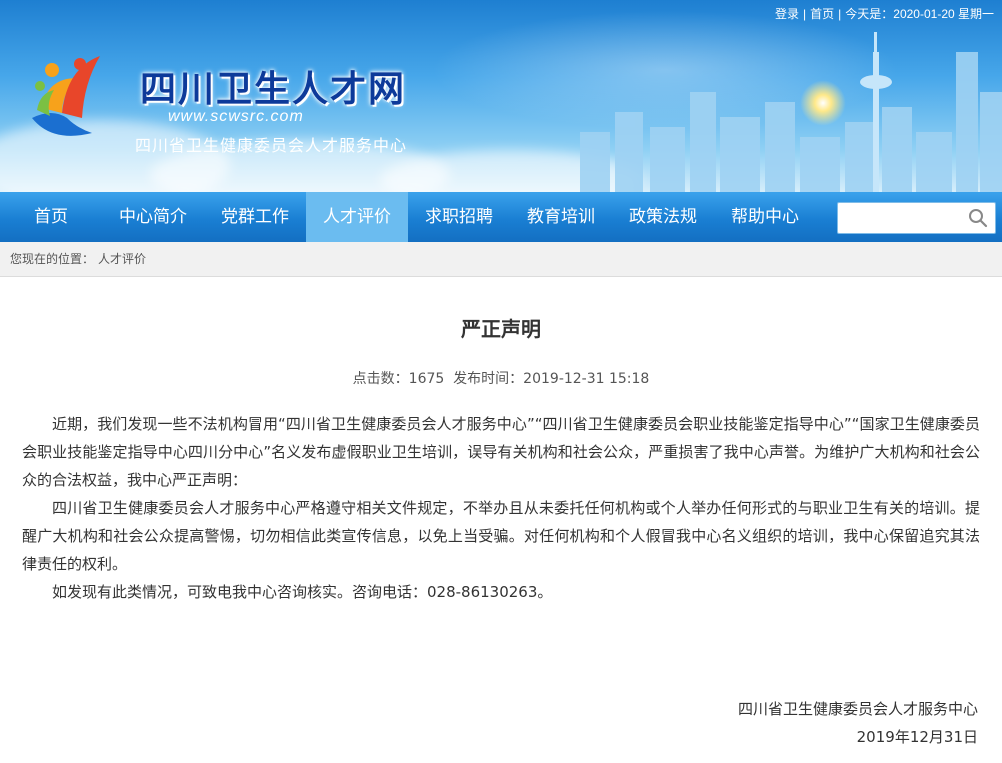 The width and height of the screenshot is (1002, 763). Describe the element at coordinates (501, 379) in the screenshot. I see `article-meta: 点击数：1675 发布时间：2019-12-31 15:18` at that location.